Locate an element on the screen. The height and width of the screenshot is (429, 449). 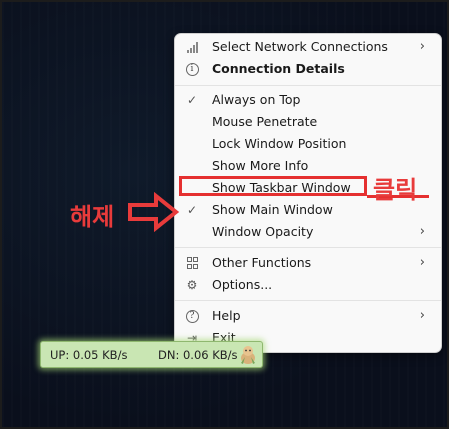
pet-mascot-icon is located at coordinates (248, 355).